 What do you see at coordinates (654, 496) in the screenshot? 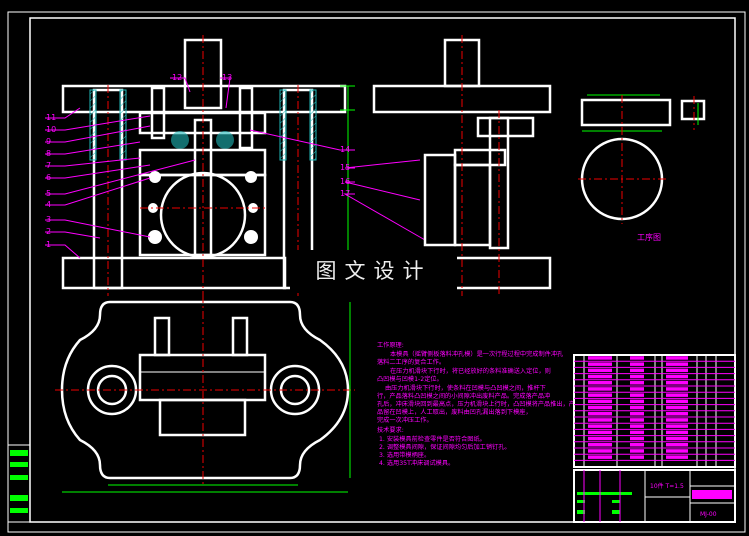
I see `title-block: 10件 T=1.5 MJ-00` at bounding box center [654, 496].